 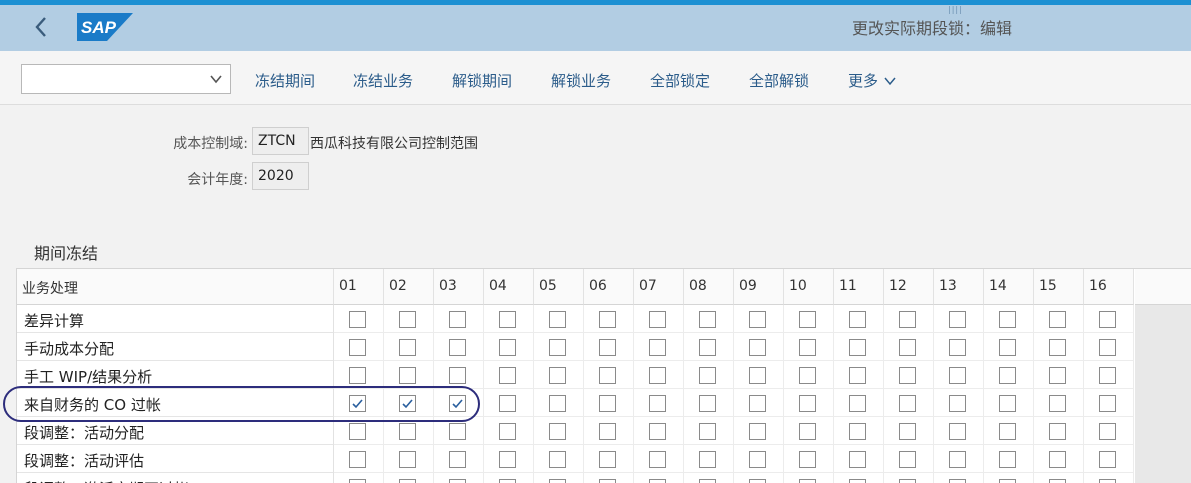 What do you see at coordinates (383, 80) in the screenshot?
I see `freeze-transactions-button: 冻结业务` at bounding box center [383, 80].